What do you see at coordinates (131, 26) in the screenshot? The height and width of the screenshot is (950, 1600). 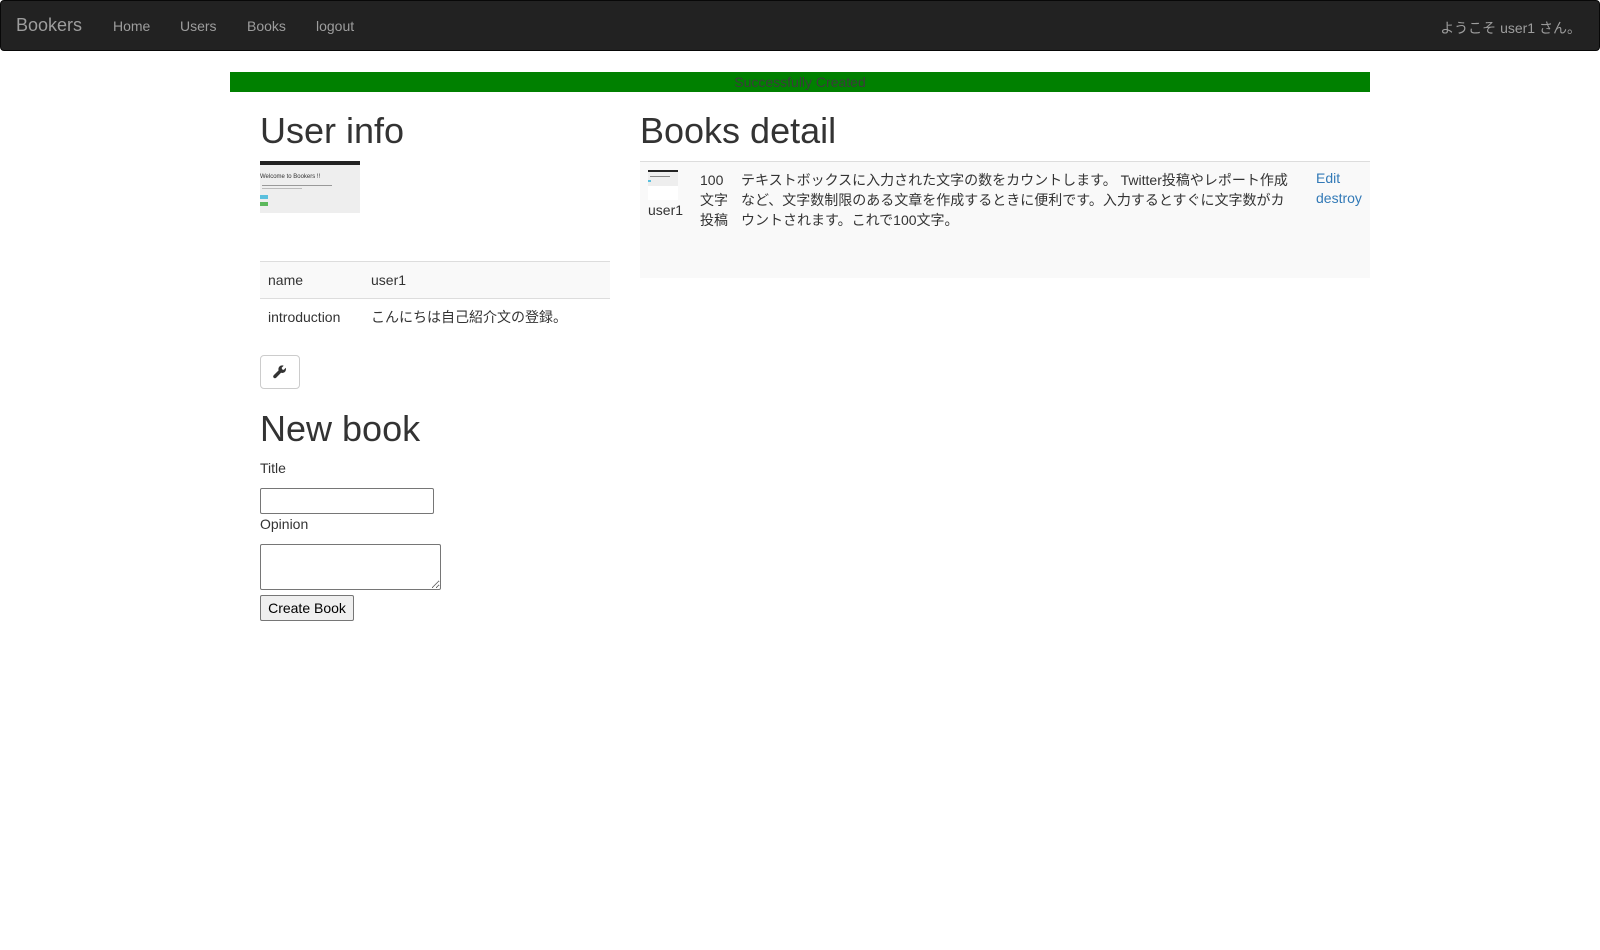 I see `nav-home: Home` at bounding box center [131, 26].